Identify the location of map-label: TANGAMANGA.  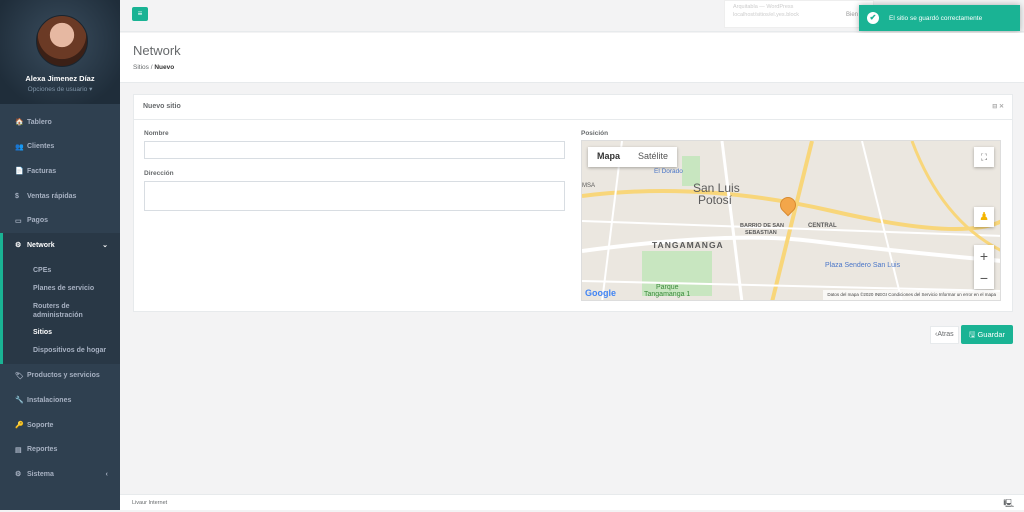
(688, 245).